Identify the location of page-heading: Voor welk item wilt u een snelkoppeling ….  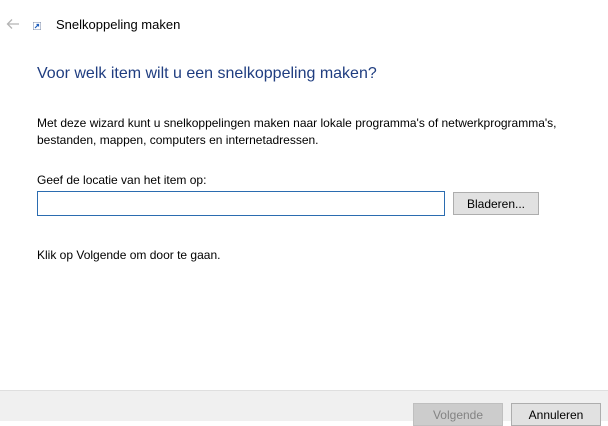
(207, 73).